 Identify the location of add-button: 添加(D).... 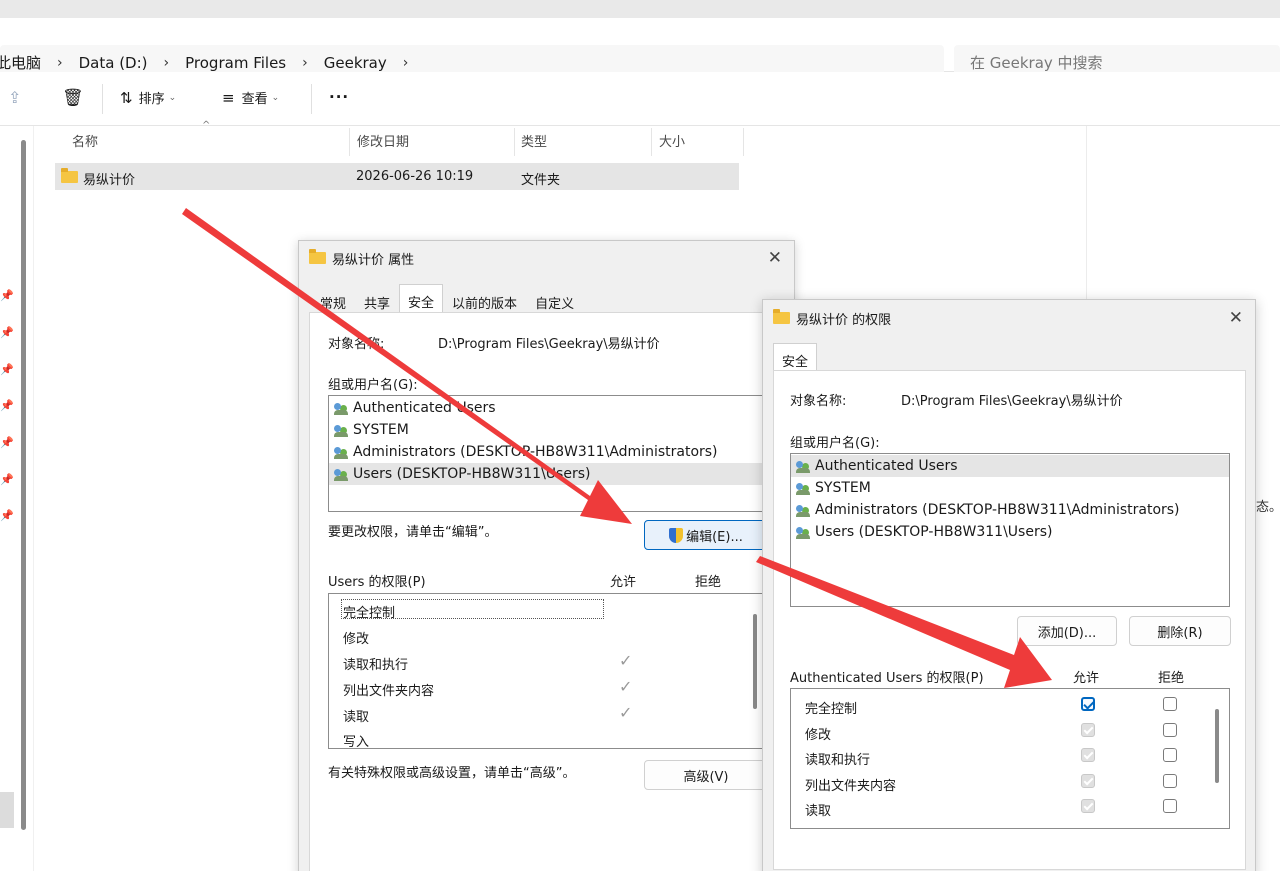
(1067, 631).